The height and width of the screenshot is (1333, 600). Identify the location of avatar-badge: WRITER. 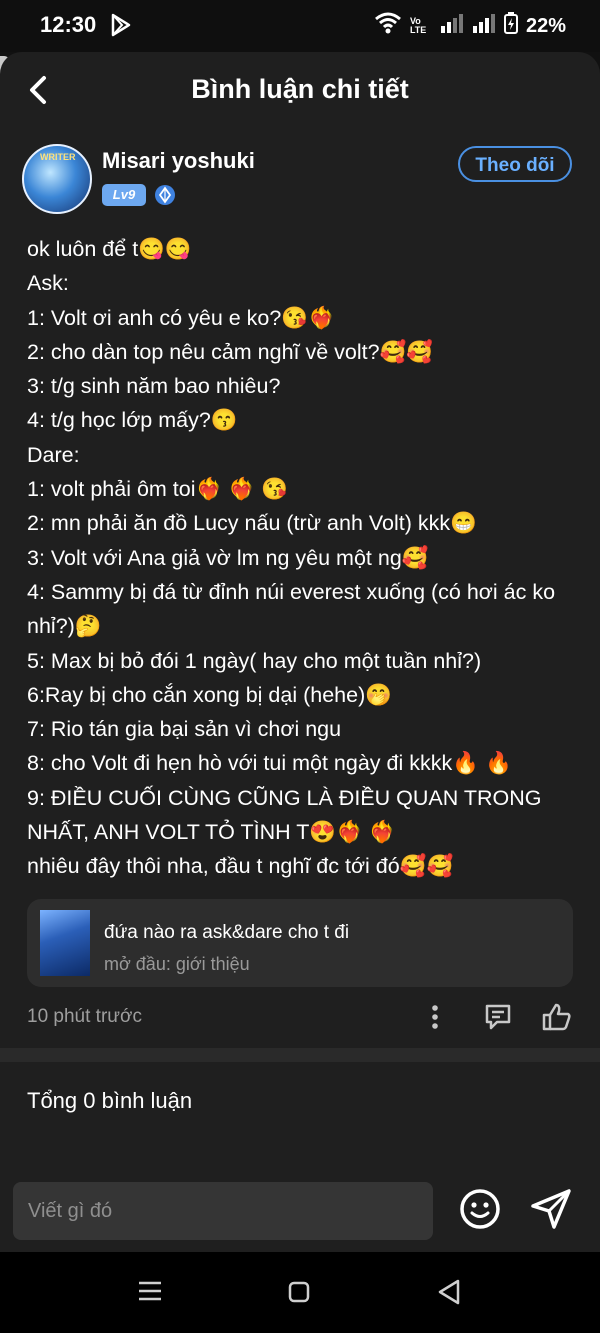
(58, 157).